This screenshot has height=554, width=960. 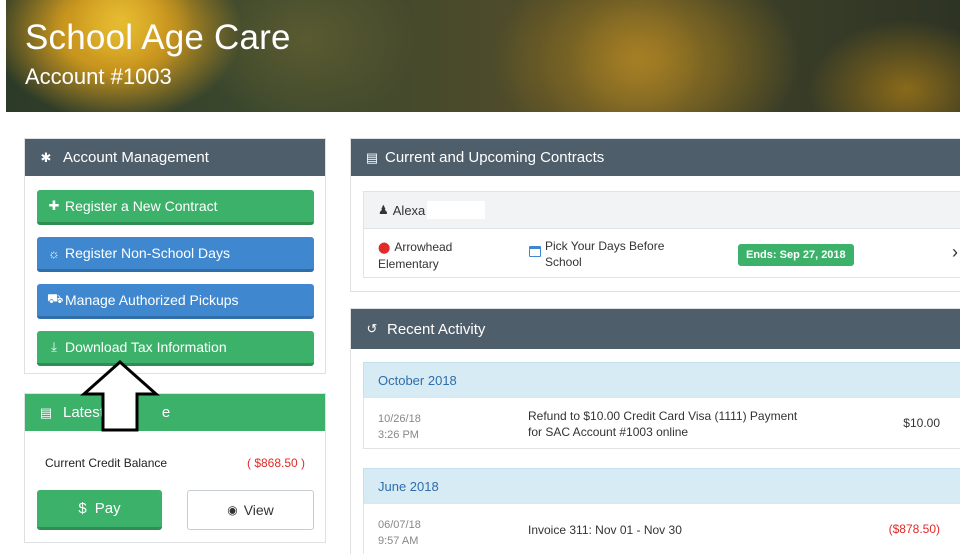 I want to click on activity-description: Invoice 311: Nov 01 - Nov 30, so click(x=678, y=530).